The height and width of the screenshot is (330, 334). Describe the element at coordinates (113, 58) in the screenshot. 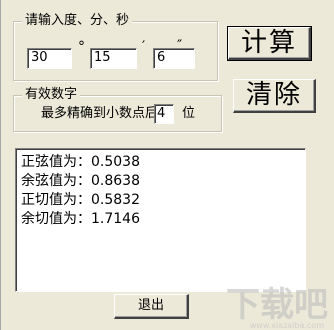

I see `minute-input: 15` at that location.